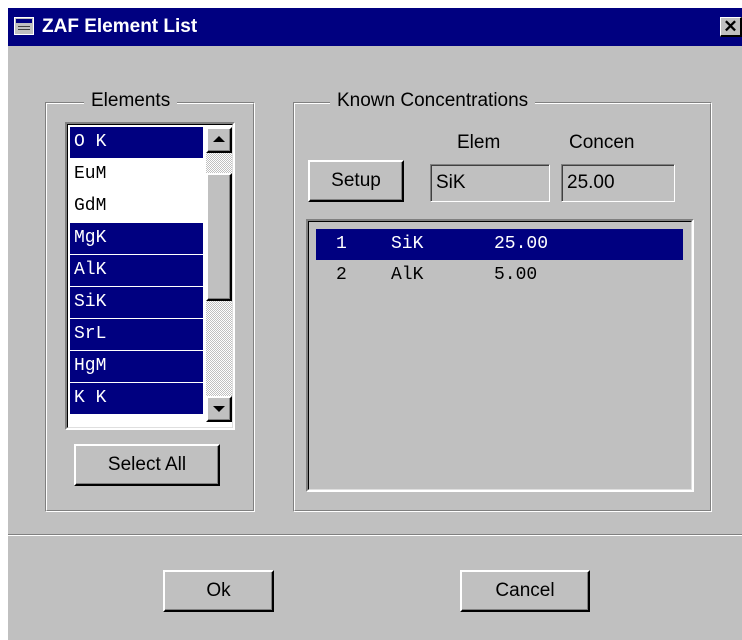 This screenshot has height=640, width=742. I want to click on element-list-item: EuM, so click(136, 174).